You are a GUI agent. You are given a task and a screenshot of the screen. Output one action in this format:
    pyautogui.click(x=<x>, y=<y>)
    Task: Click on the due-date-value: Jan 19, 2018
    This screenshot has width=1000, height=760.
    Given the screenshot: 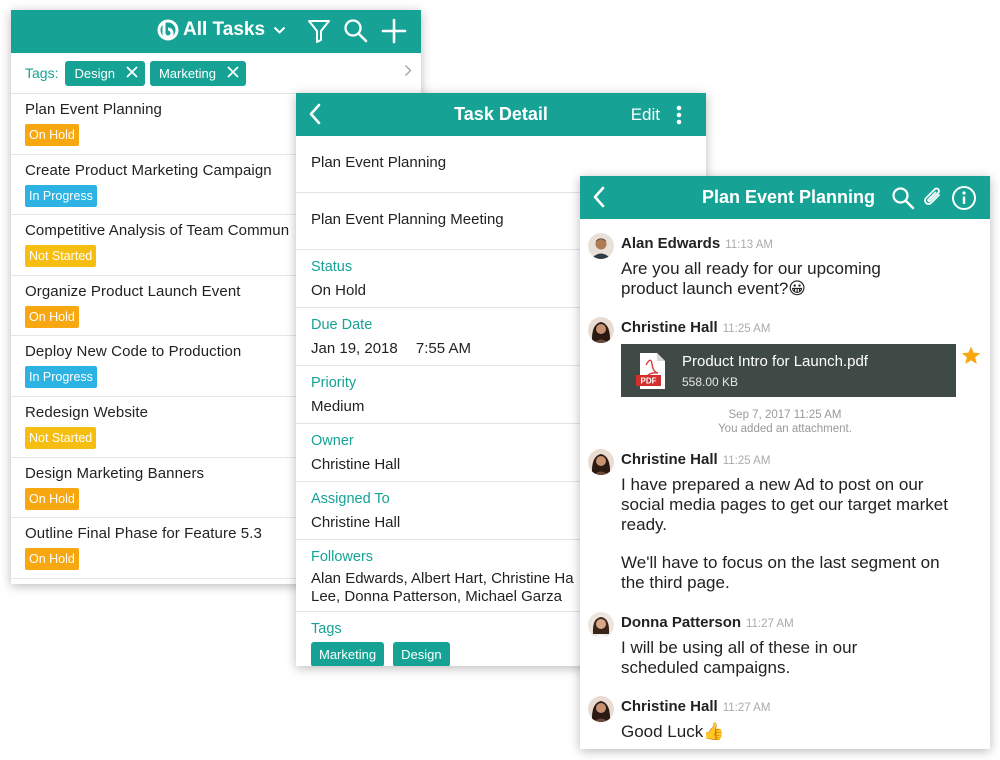 What is the action you would take?
    pyautogui.click(x=354, y=348)
    